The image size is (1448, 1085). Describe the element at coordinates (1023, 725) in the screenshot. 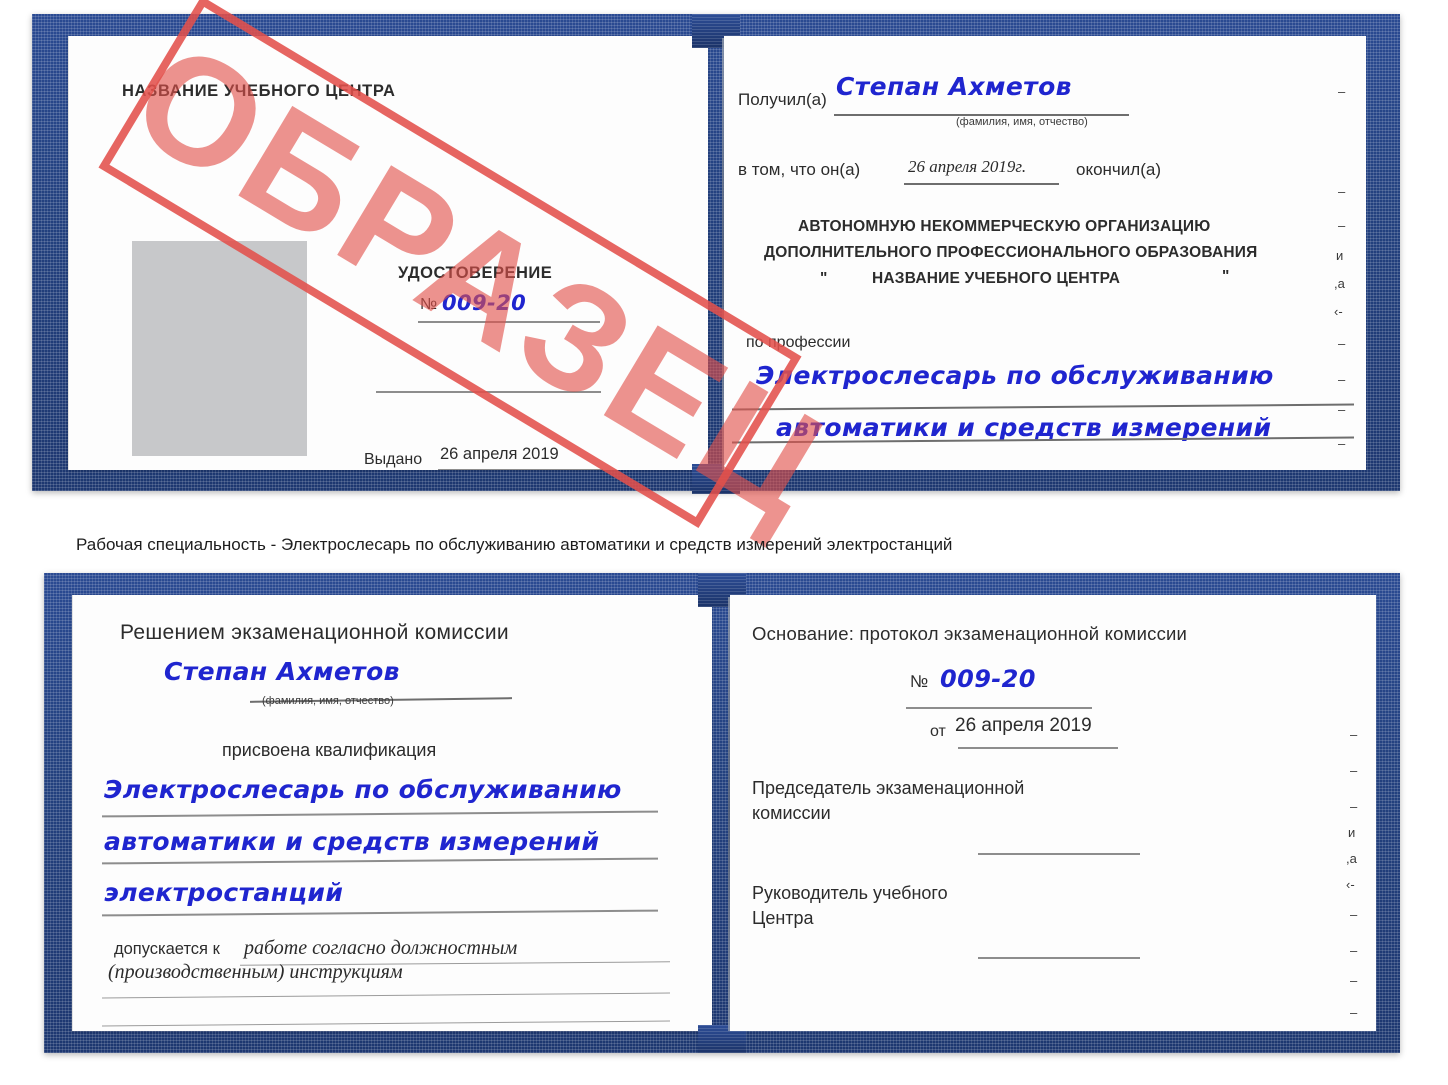

I see `protocol-date-value: 26 апреля 2019` at that location.